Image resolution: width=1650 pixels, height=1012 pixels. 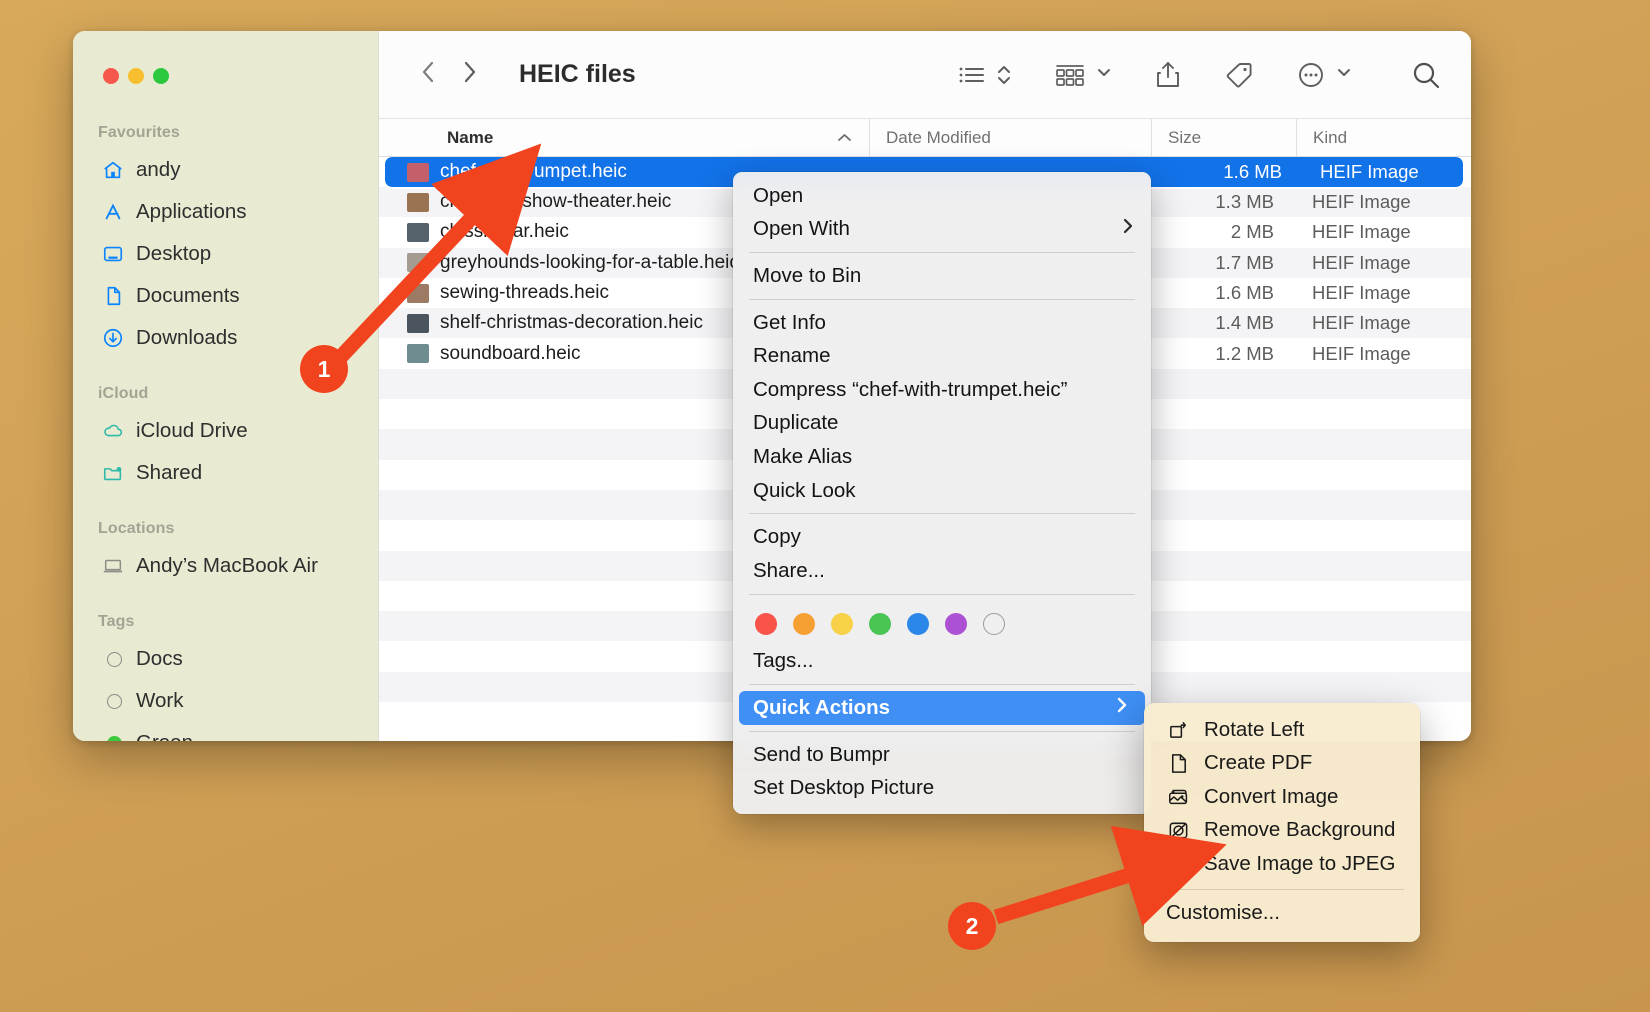 I want to click on laptop-icon, so click(x=112, y=566).